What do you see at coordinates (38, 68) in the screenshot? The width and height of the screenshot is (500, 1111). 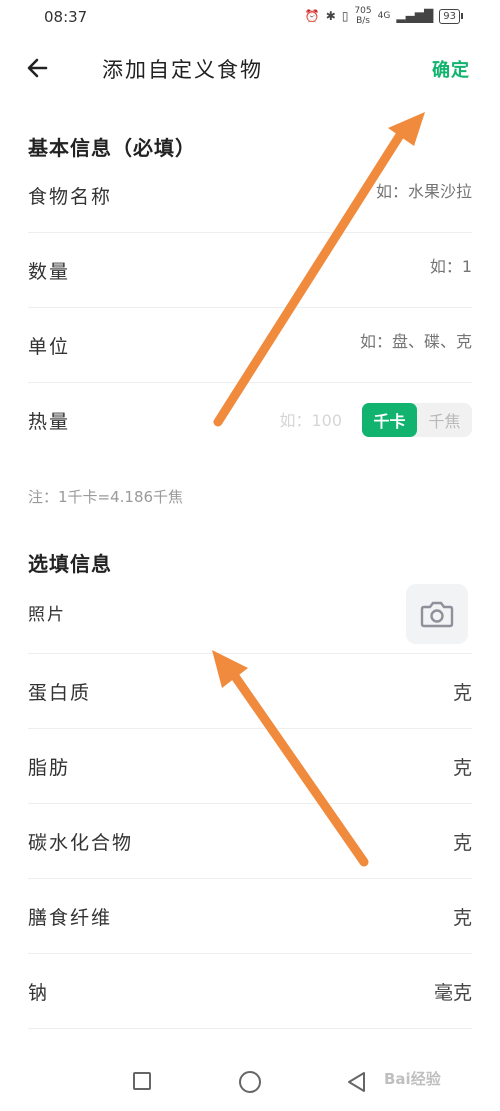 I see `back-arrow-icon` at bounding box center [38, 68].